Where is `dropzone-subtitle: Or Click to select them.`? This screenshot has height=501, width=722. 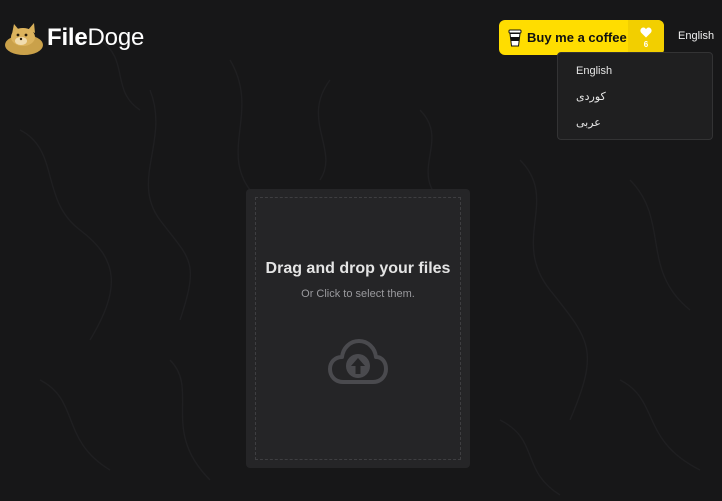 dropzone-subtitle: Or Click to select them. is located at coordinates (358, 294).